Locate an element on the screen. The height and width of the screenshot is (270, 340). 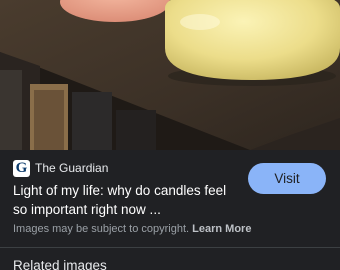
guardian-logo-icon: G is located at coordinates (21, 168).